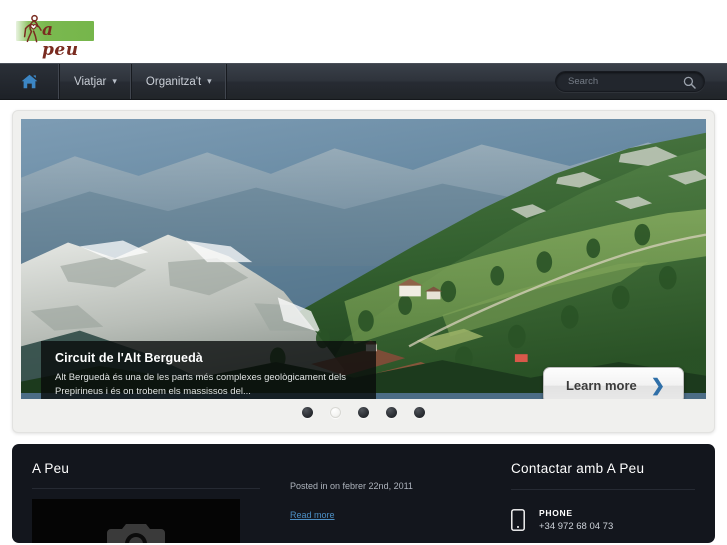 This screenshot has width=727, height=545. I want to click on site-header: a peu, so click(363, 31).